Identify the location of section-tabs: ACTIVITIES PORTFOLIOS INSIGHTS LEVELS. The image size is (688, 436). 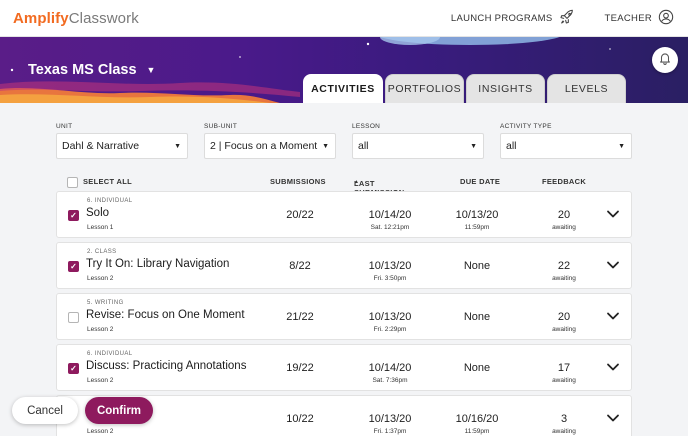
(464, 88).